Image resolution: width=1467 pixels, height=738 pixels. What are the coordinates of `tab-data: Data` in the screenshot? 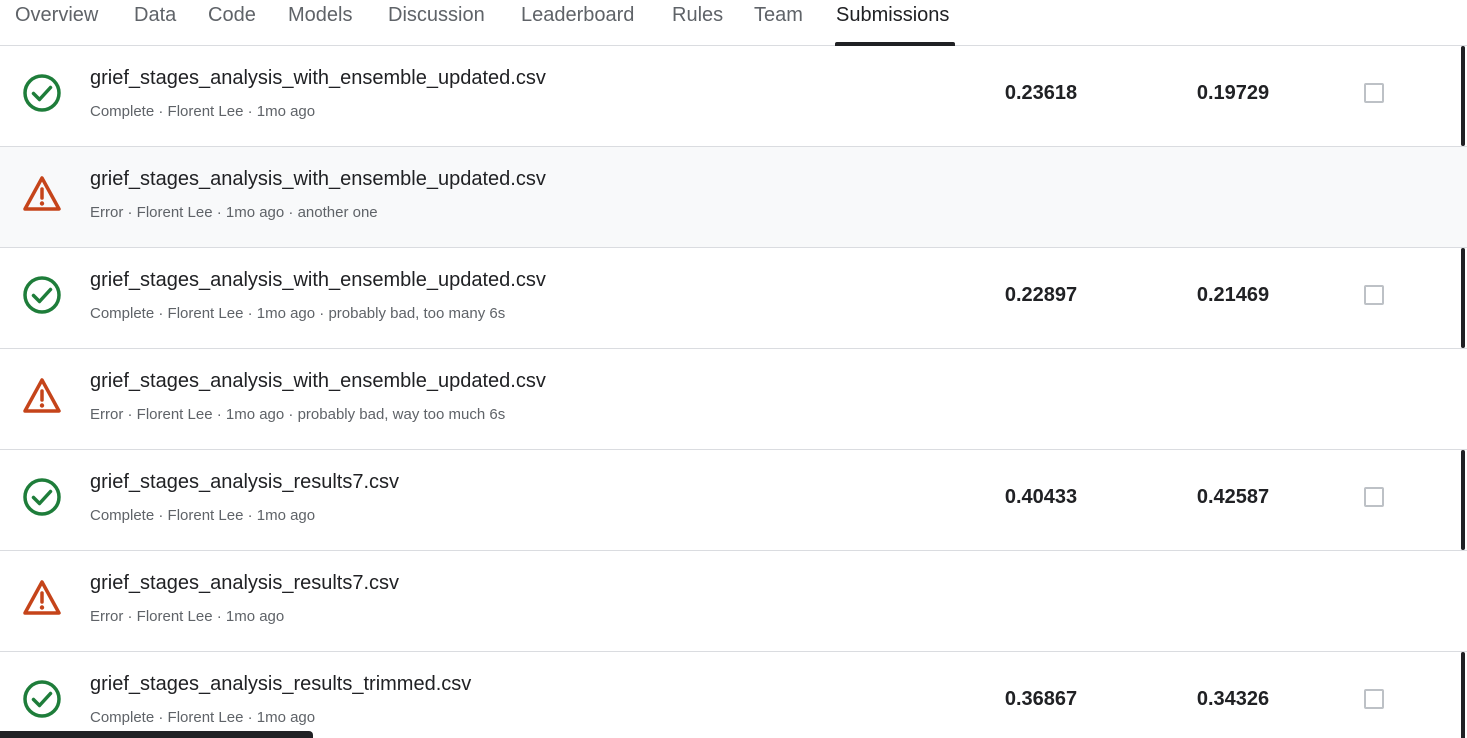 It's located at (155, 15).